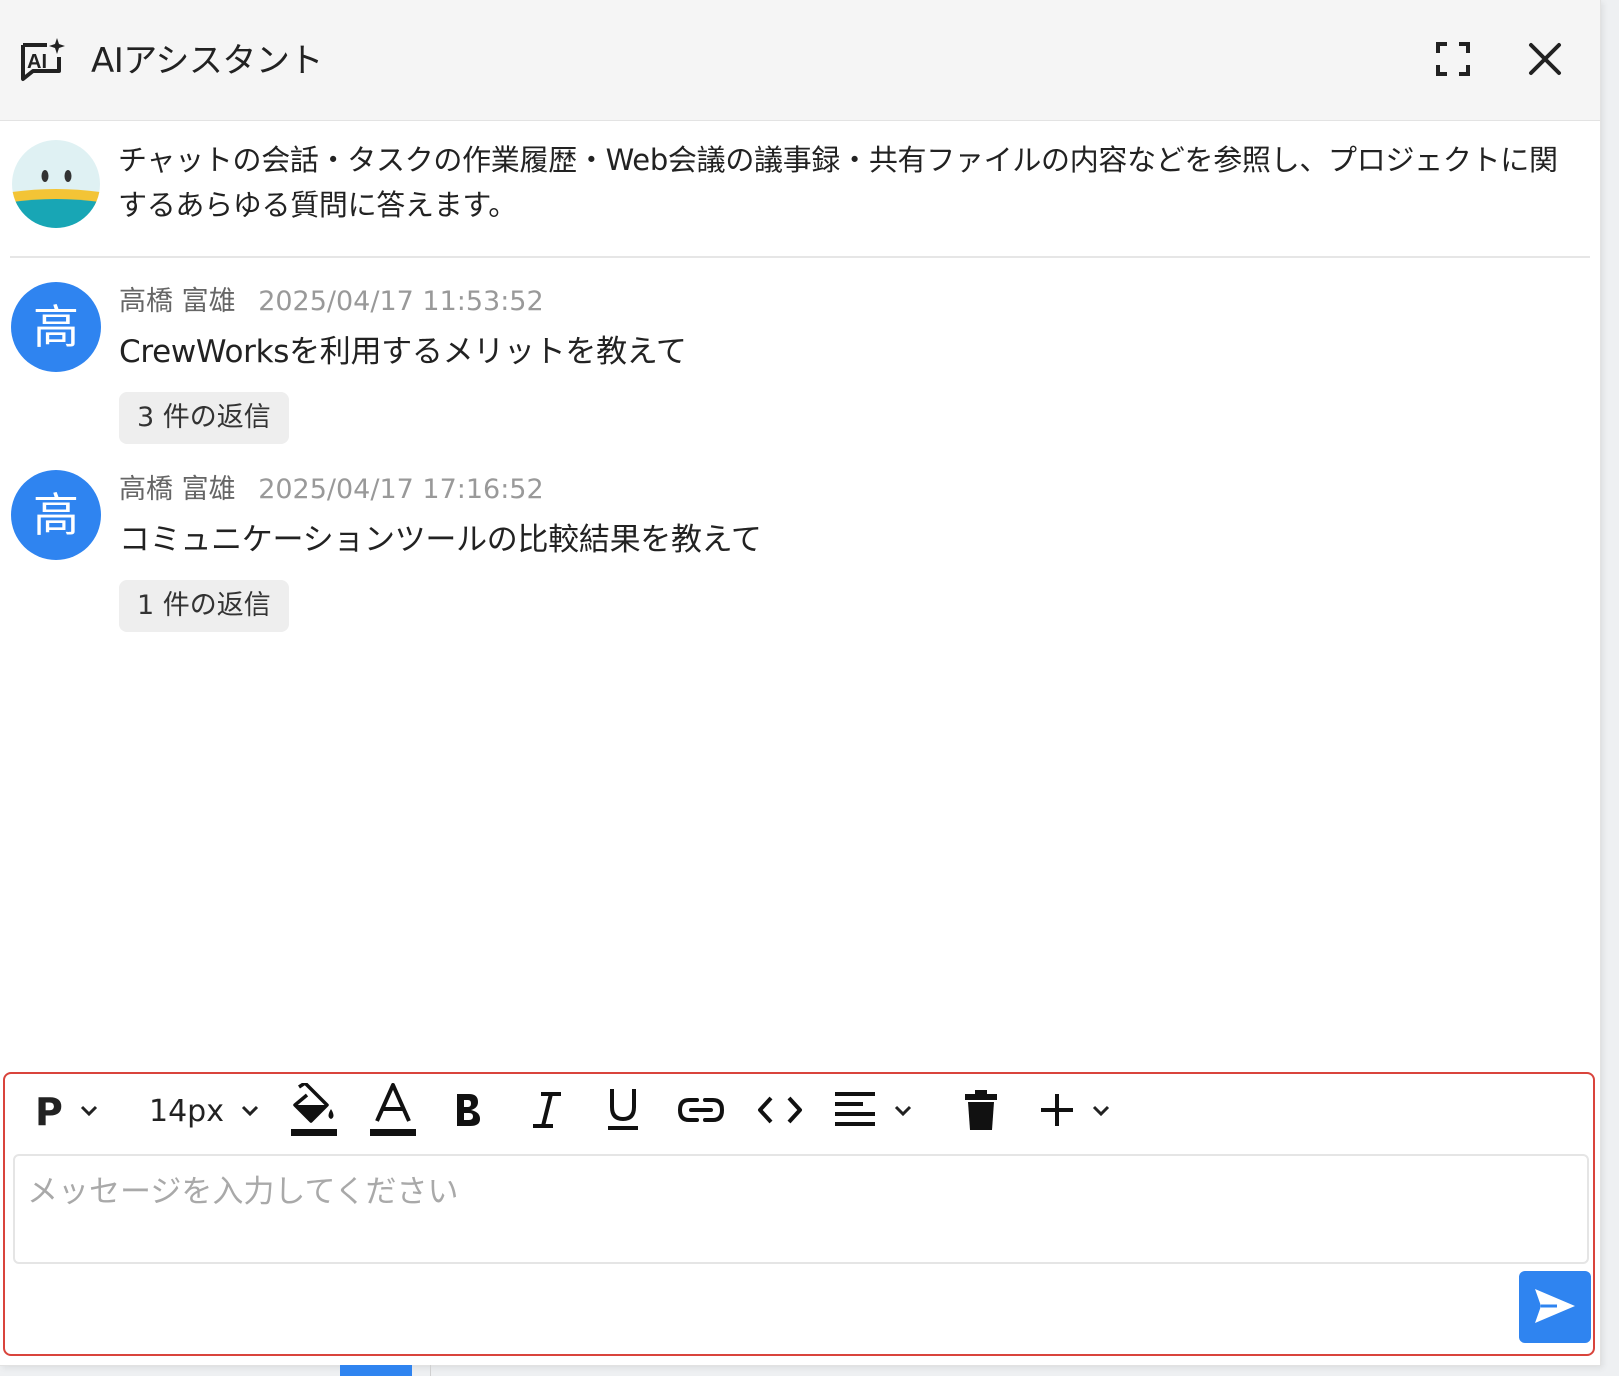 The width and height of the screenshot is (1619, 1376). I want to click on highlight-color-button, so click(315, 1112).